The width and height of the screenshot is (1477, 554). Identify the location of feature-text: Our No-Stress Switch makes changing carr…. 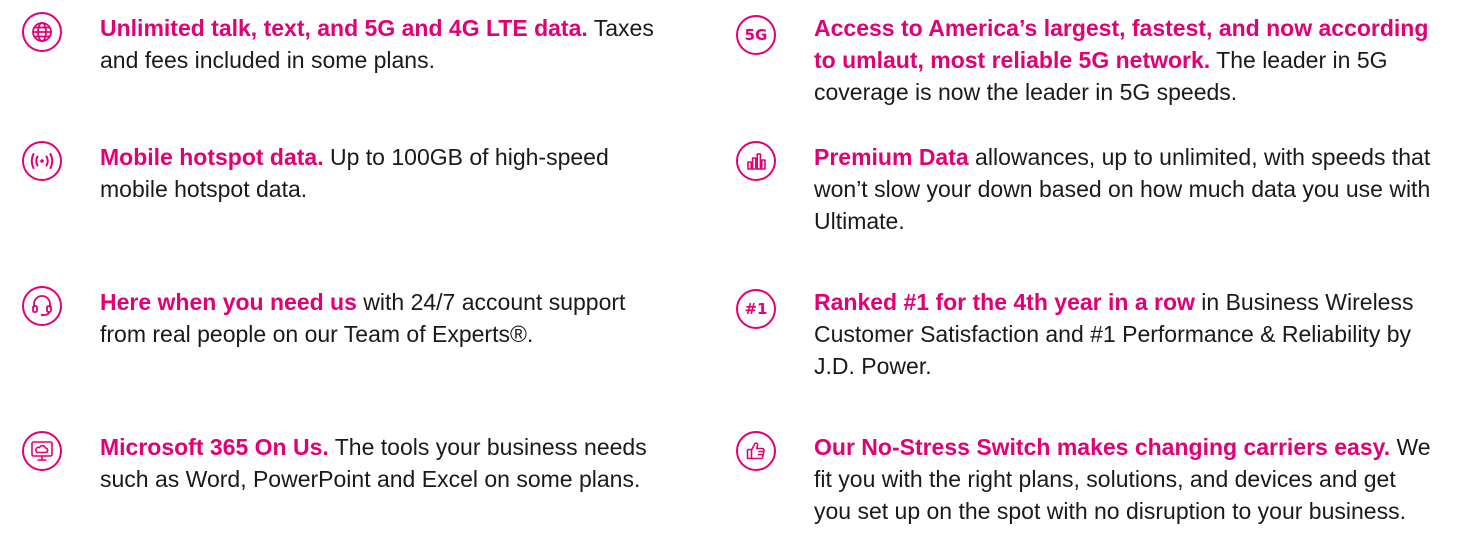
(1124, 479).